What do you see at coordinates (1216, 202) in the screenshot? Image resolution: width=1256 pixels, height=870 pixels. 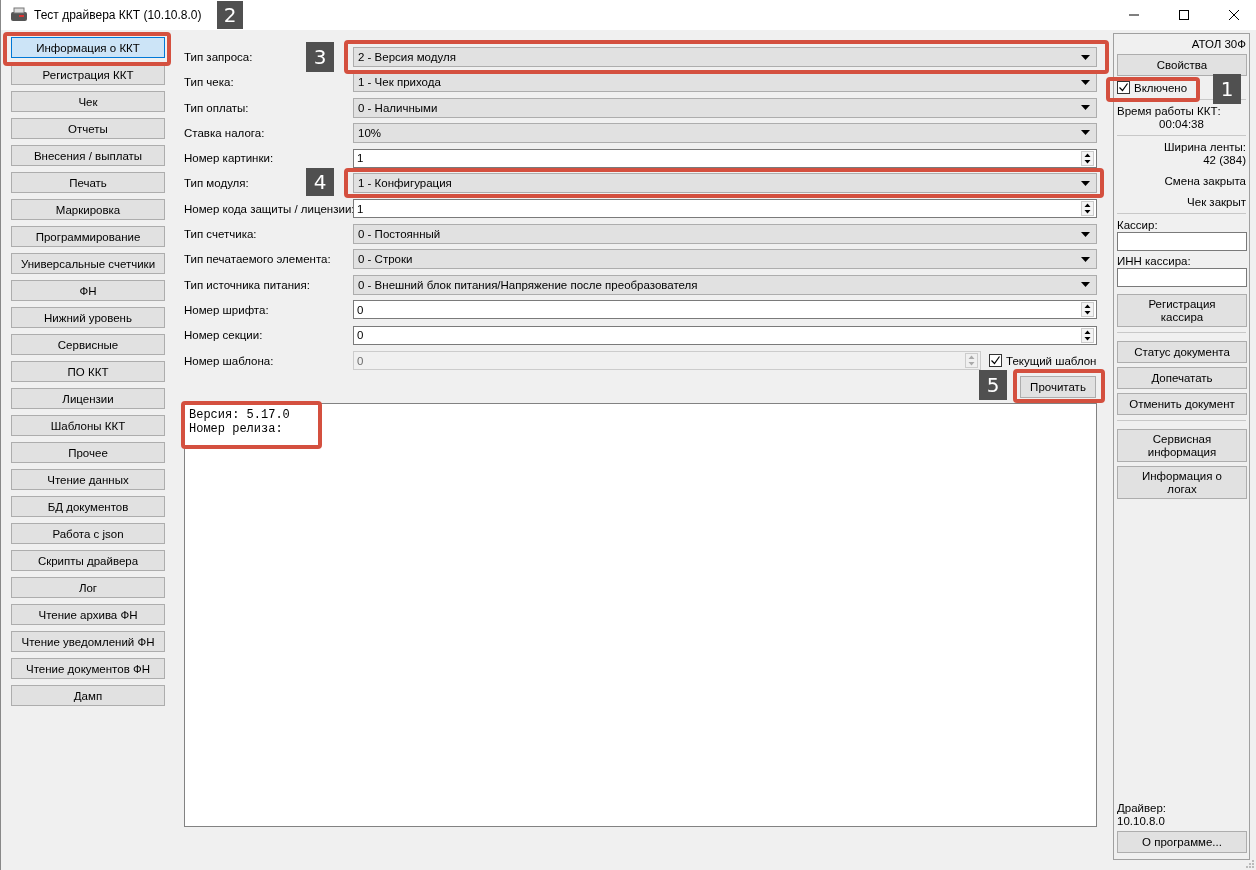 I see `receipt-status: Чек закрыт` at bounding box center [1216, 202].